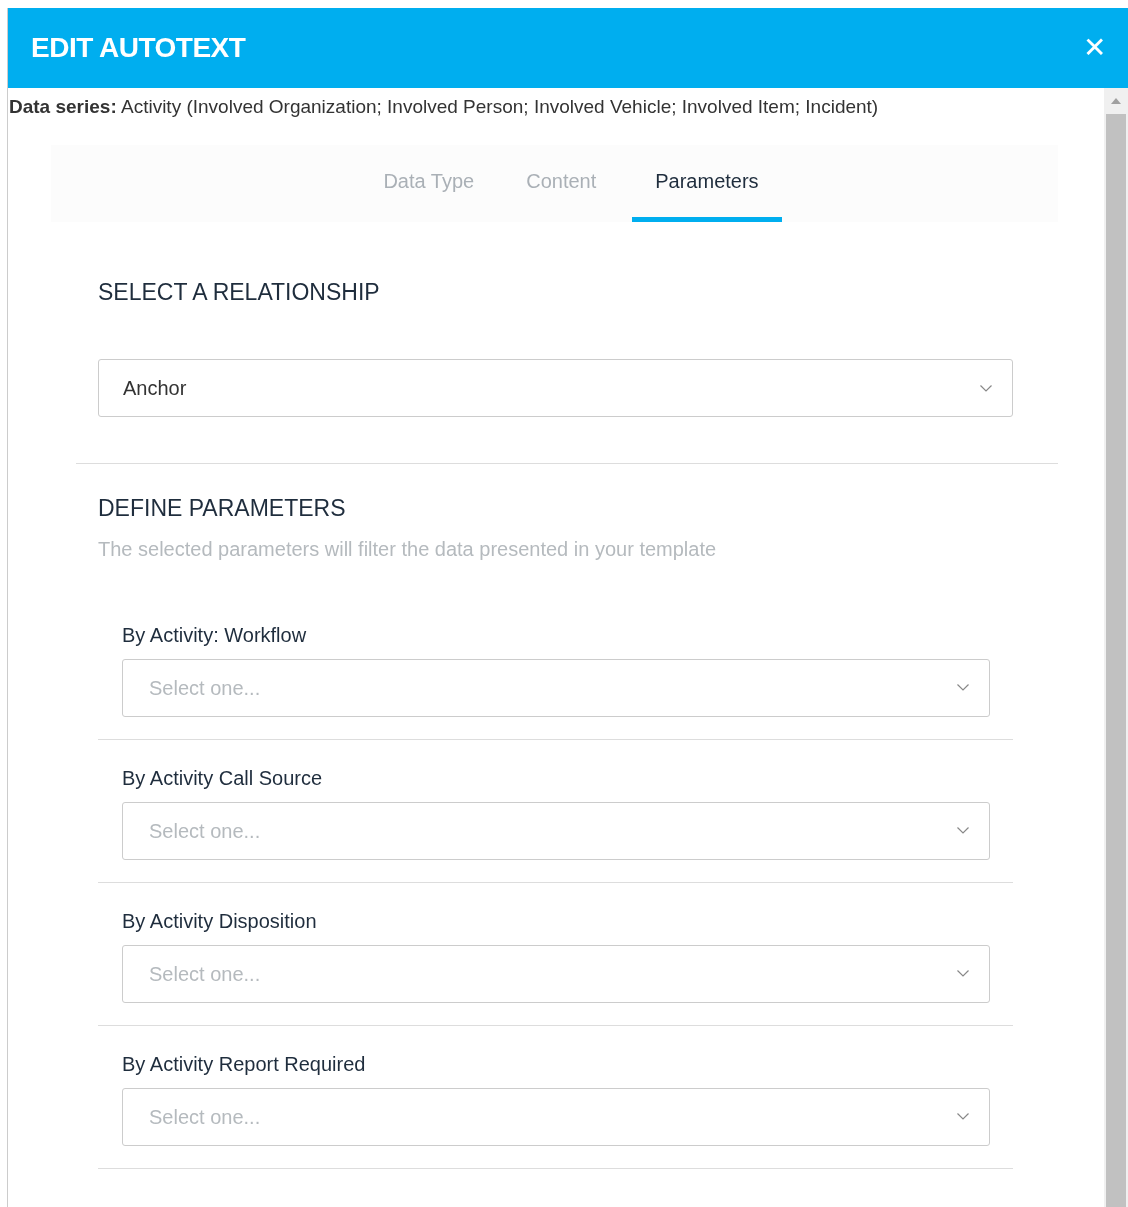  I want to click on dialog-title: EDIT AUTOTEXT, so click(138, 48).